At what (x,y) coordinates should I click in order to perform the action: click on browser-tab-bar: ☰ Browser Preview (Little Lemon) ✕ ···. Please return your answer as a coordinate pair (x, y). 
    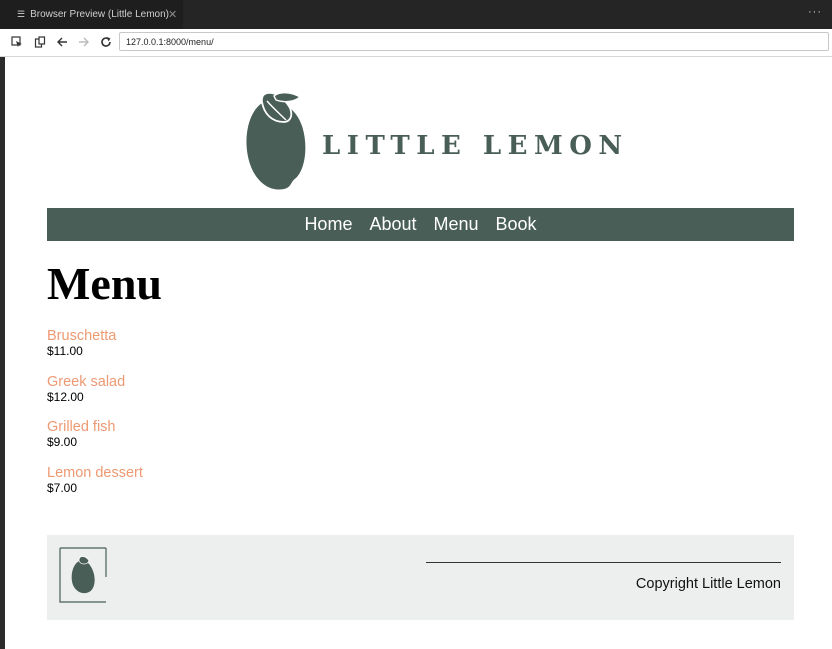
    Looking at the image, I should click on (416, 14).